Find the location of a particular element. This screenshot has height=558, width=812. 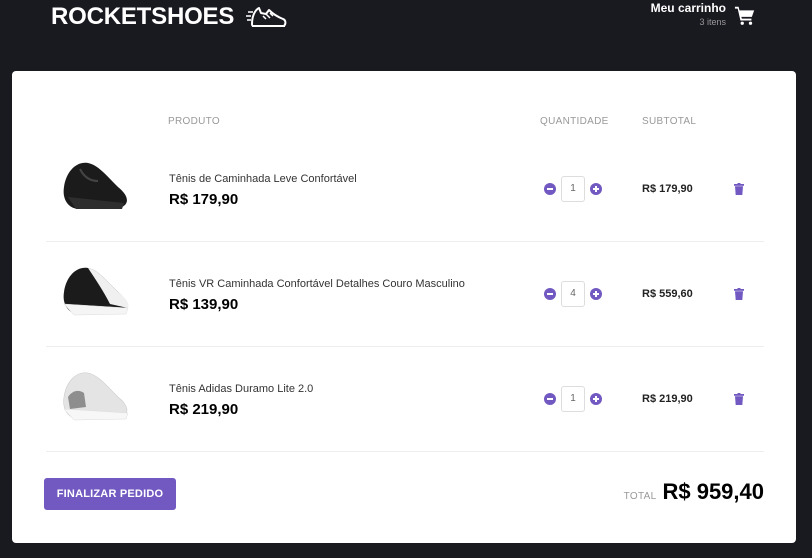

cart-count: 3 itens is located at coordinates (712, 22).